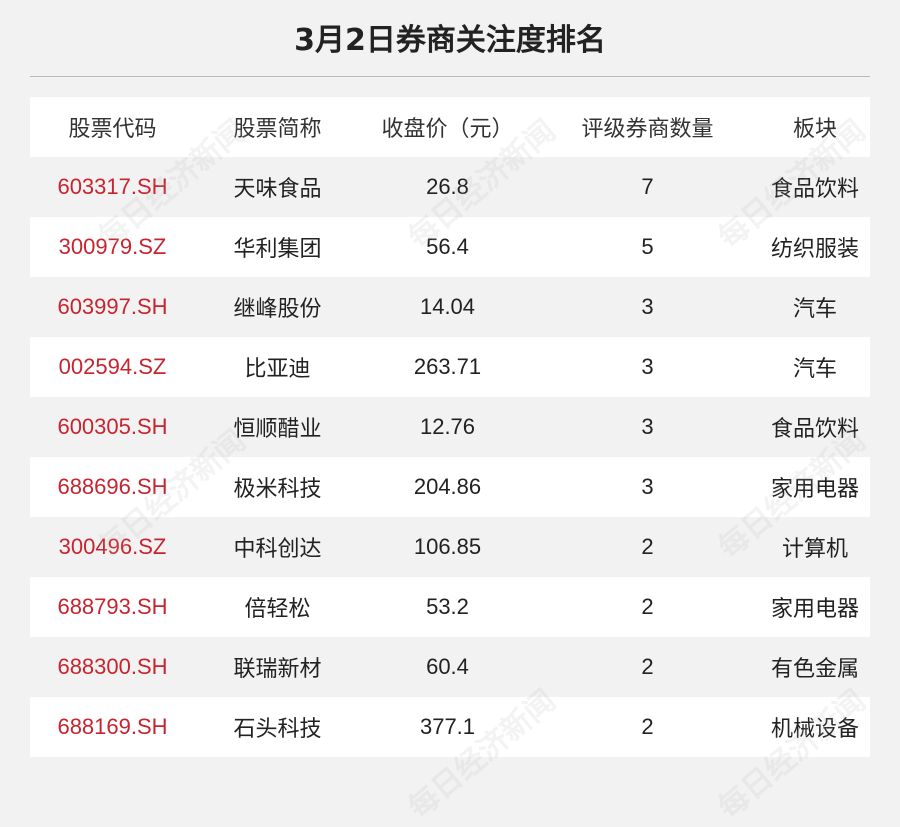  I want to click on close-price-cell: 263.71, so click(447, 366).